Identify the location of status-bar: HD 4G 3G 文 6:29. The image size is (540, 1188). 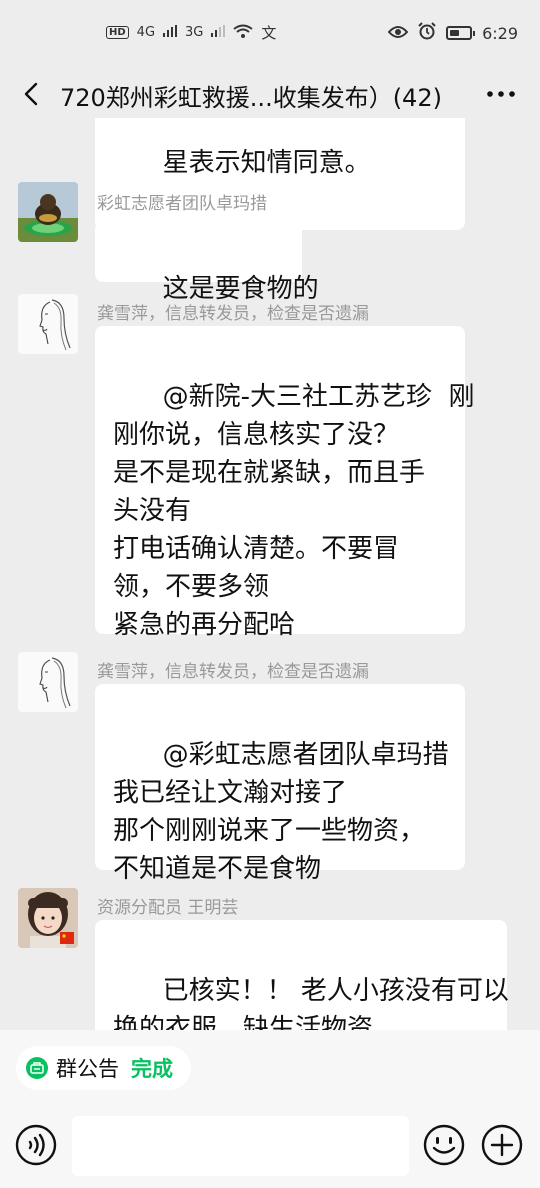
(270, 35).